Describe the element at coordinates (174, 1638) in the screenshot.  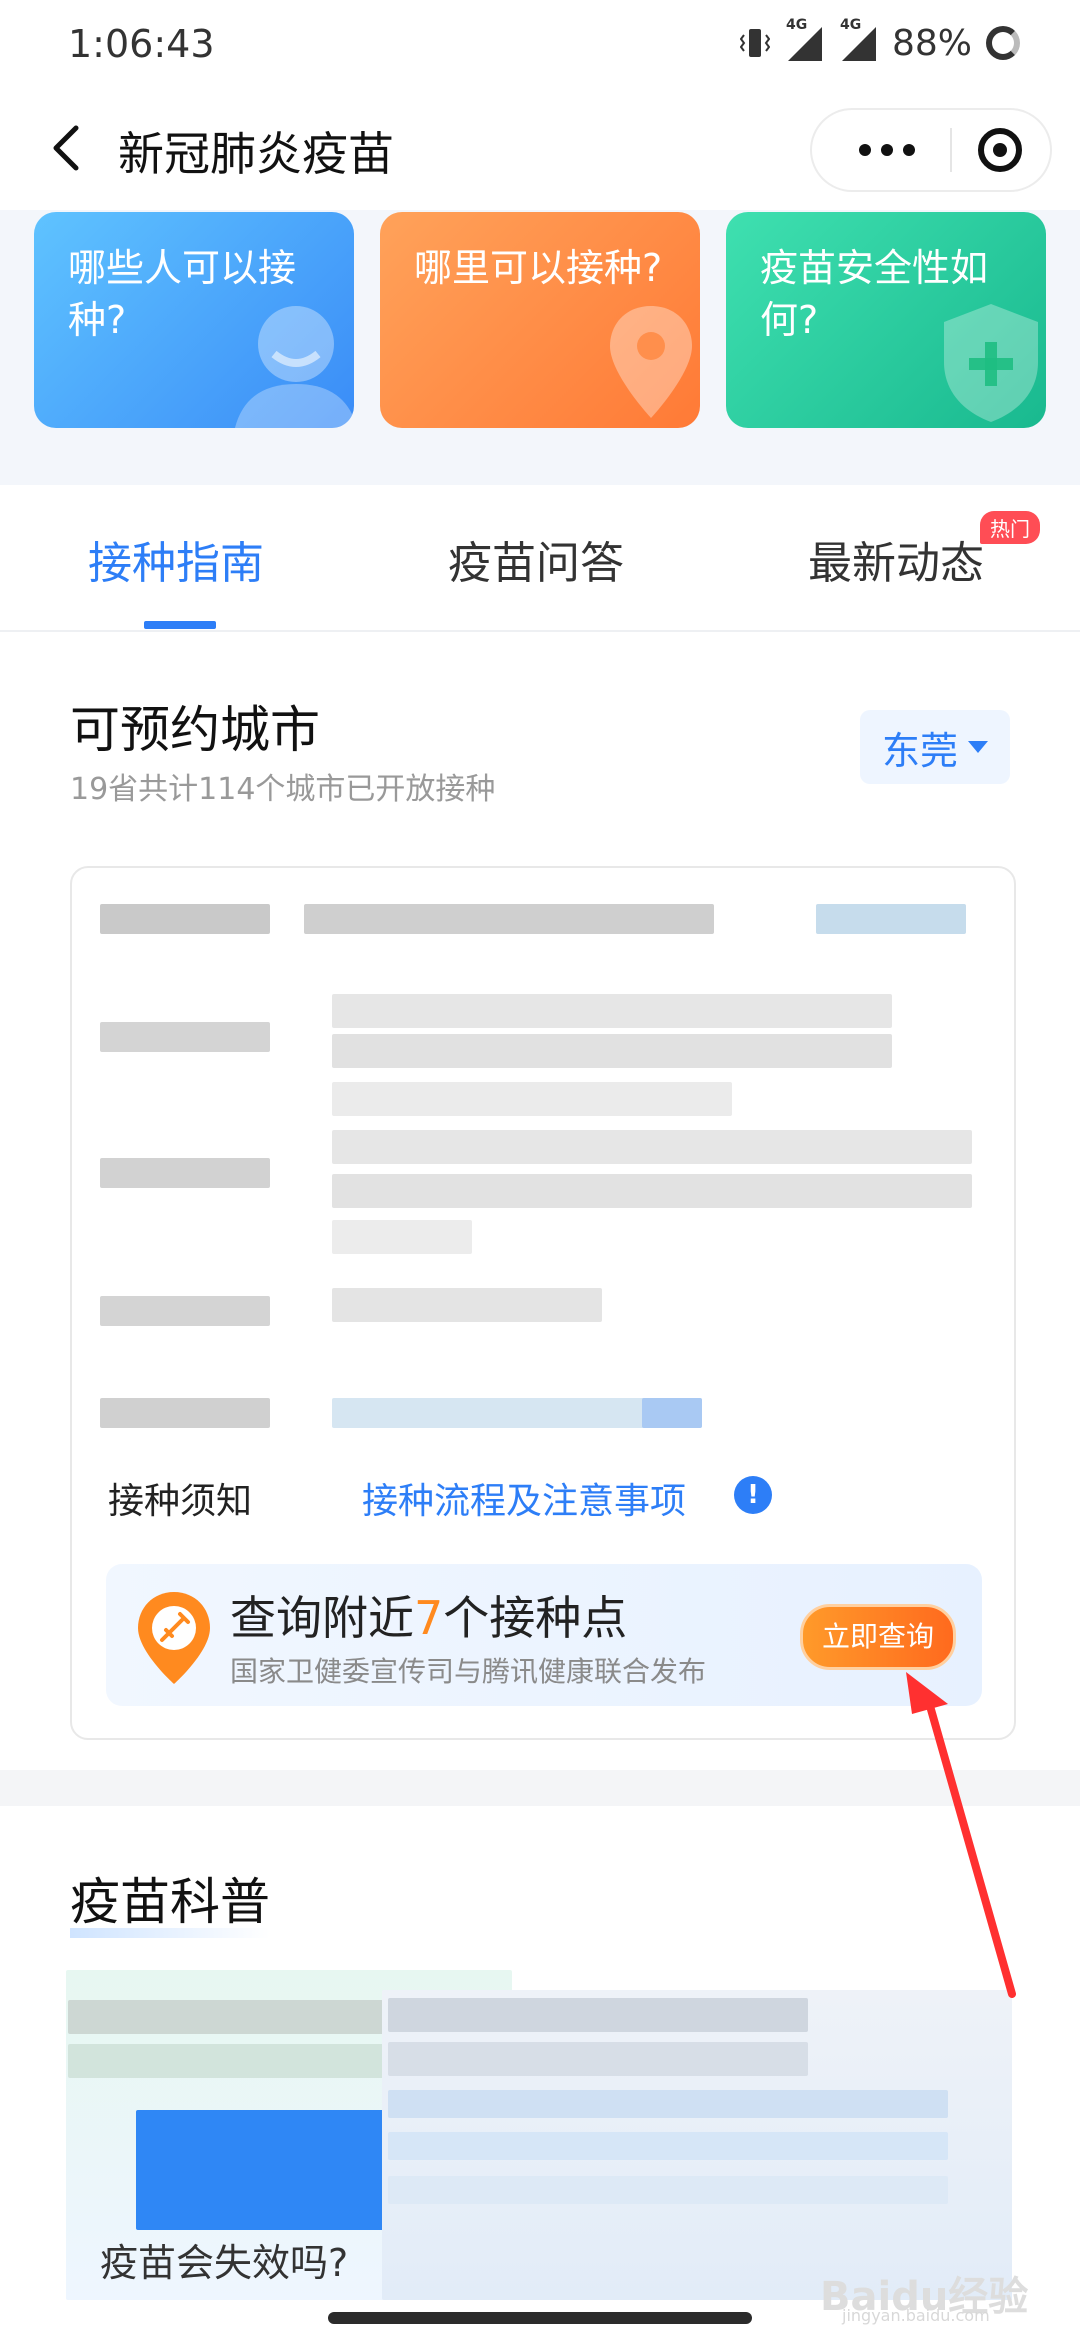
I see `vaccine-location-icon` at that location.